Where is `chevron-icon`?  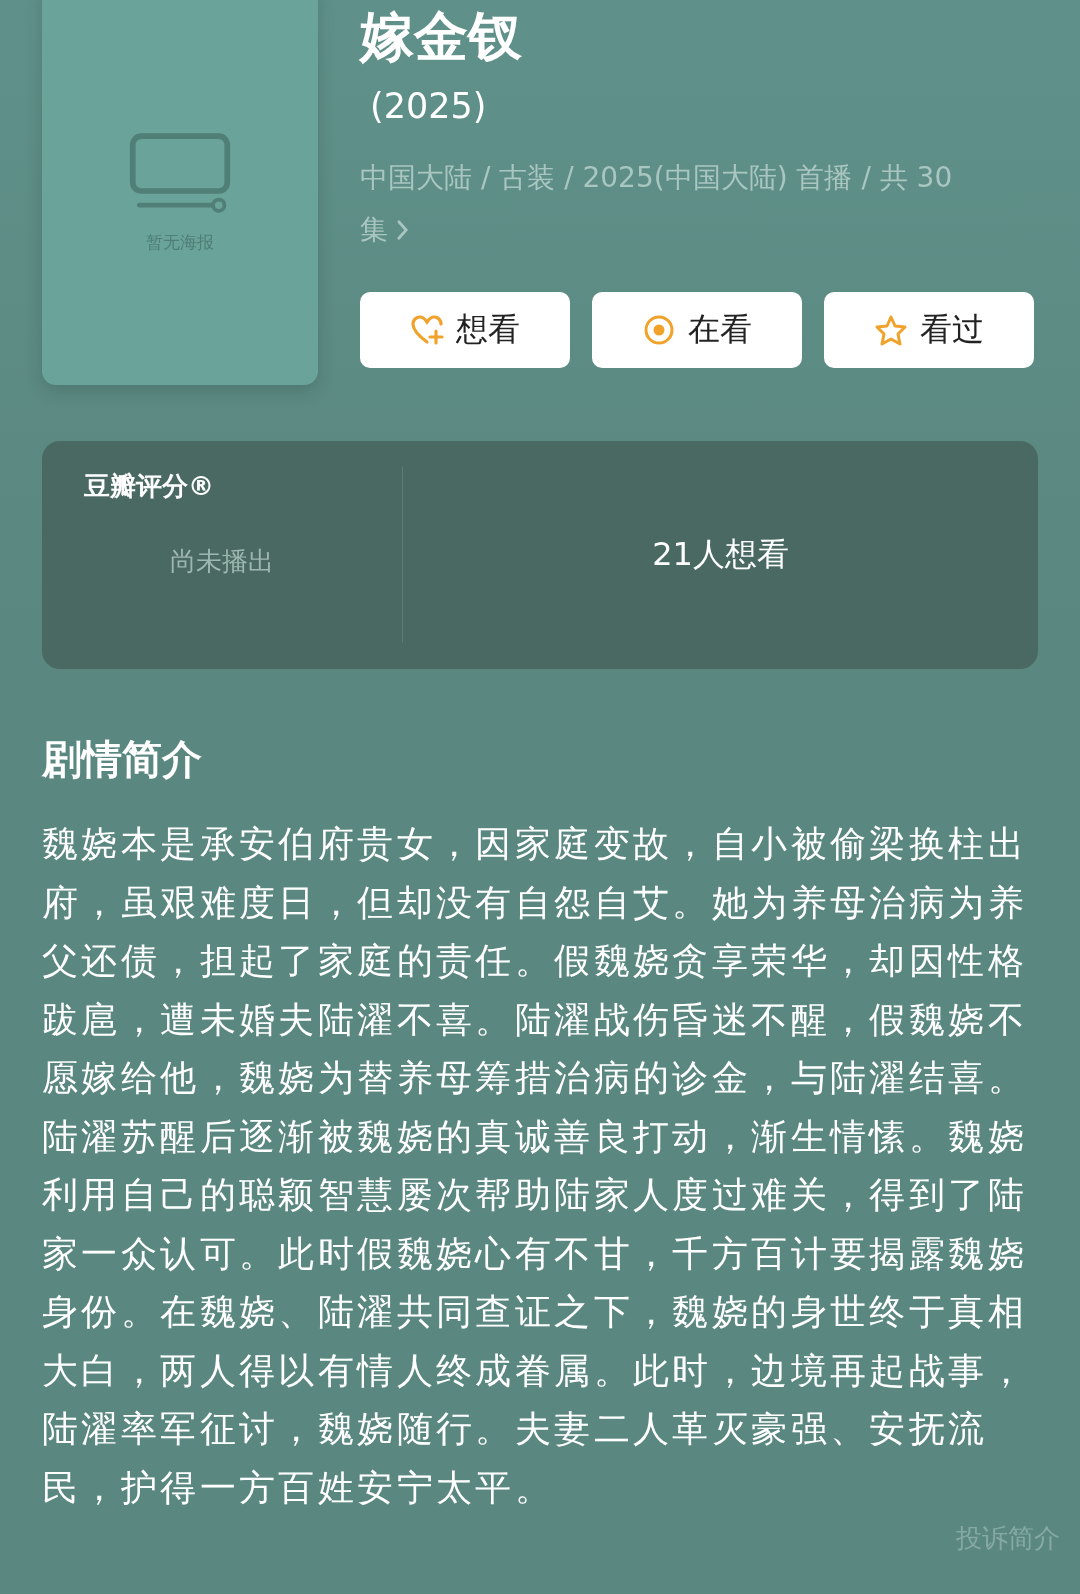 chevron-icon is located at coordinates (402, 230).